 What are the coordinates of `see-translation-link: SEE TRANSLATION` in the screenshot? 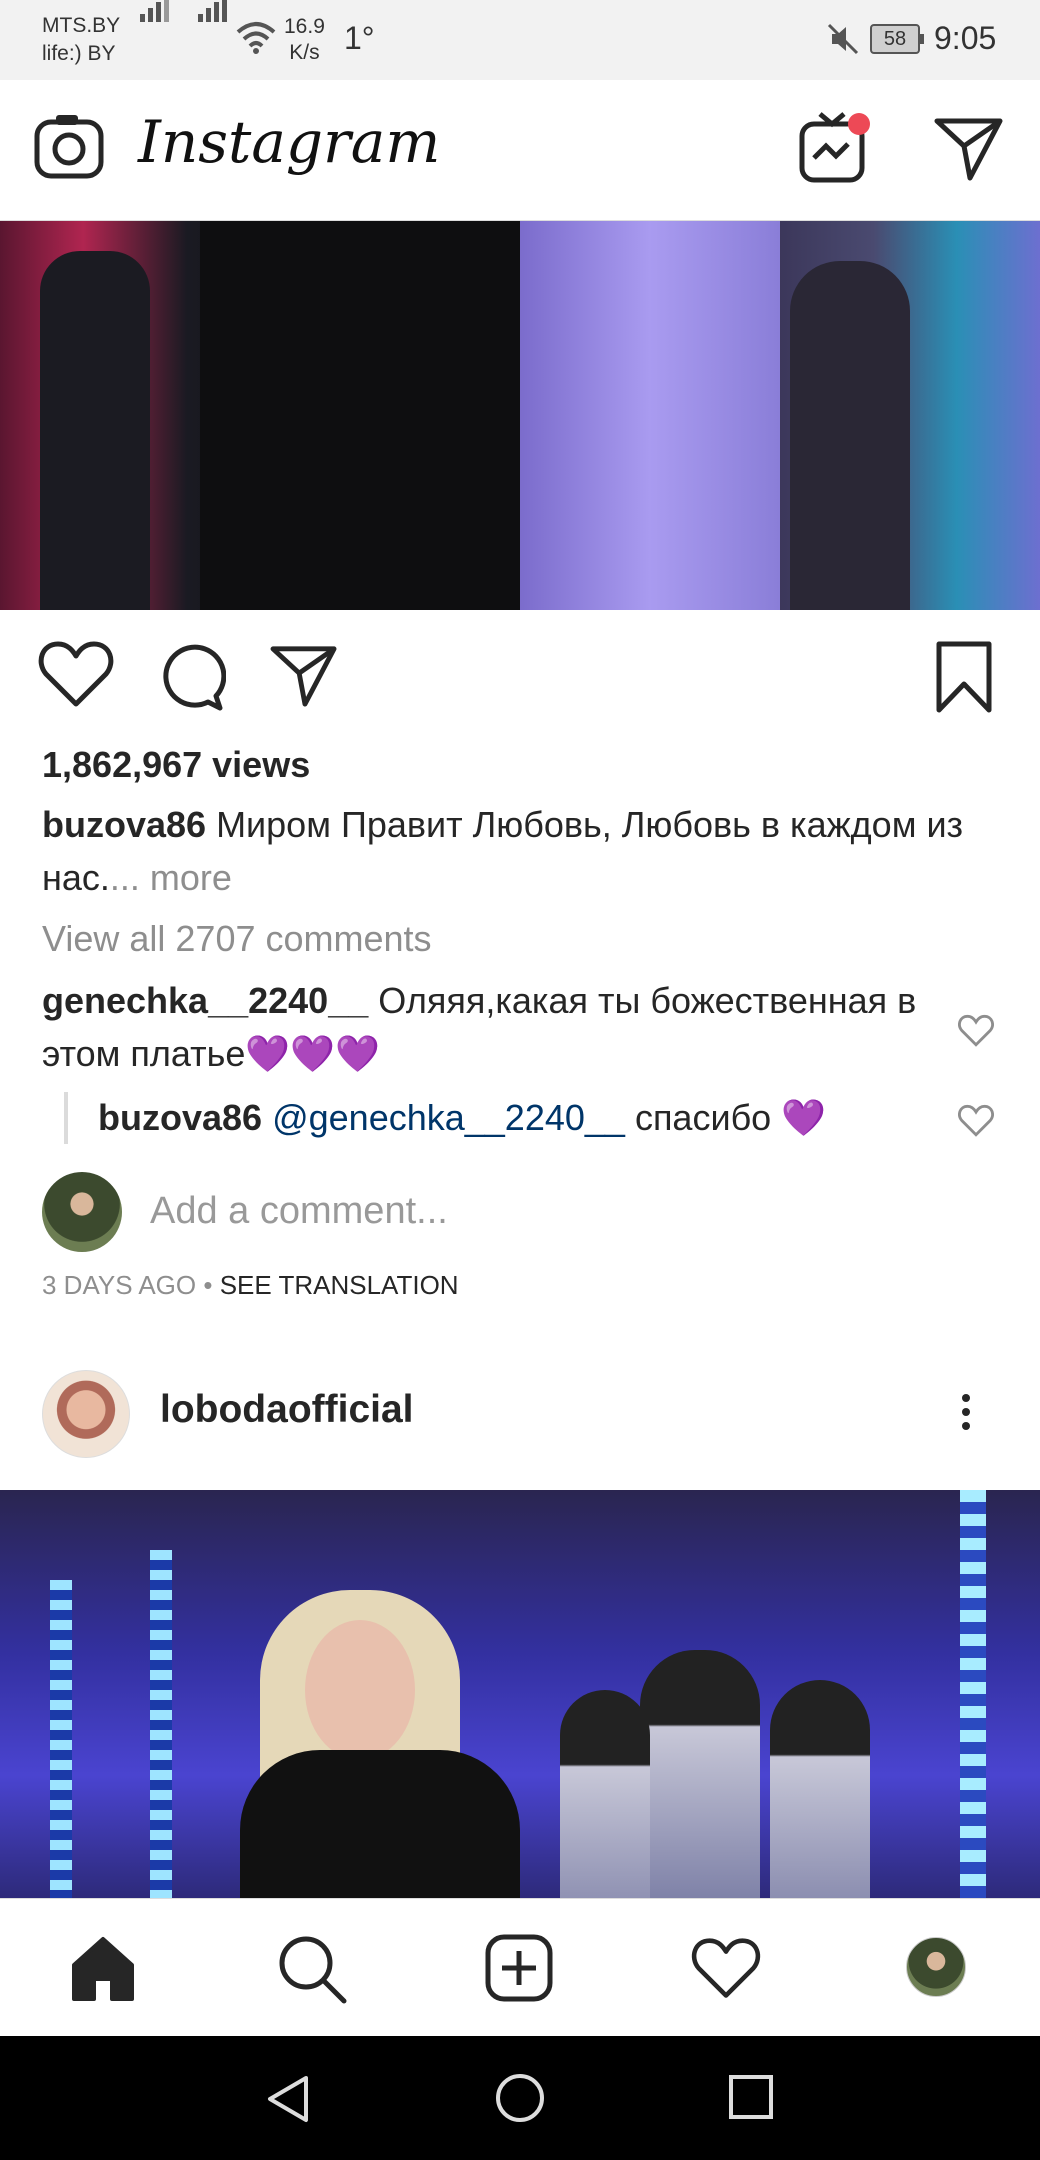 It's located at (339, 1285).